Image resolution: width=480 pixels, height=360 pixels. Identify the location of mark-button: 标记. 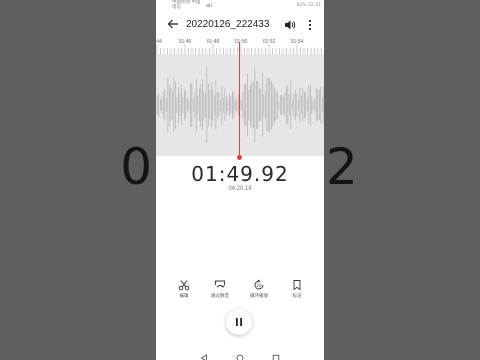
(297, 289).